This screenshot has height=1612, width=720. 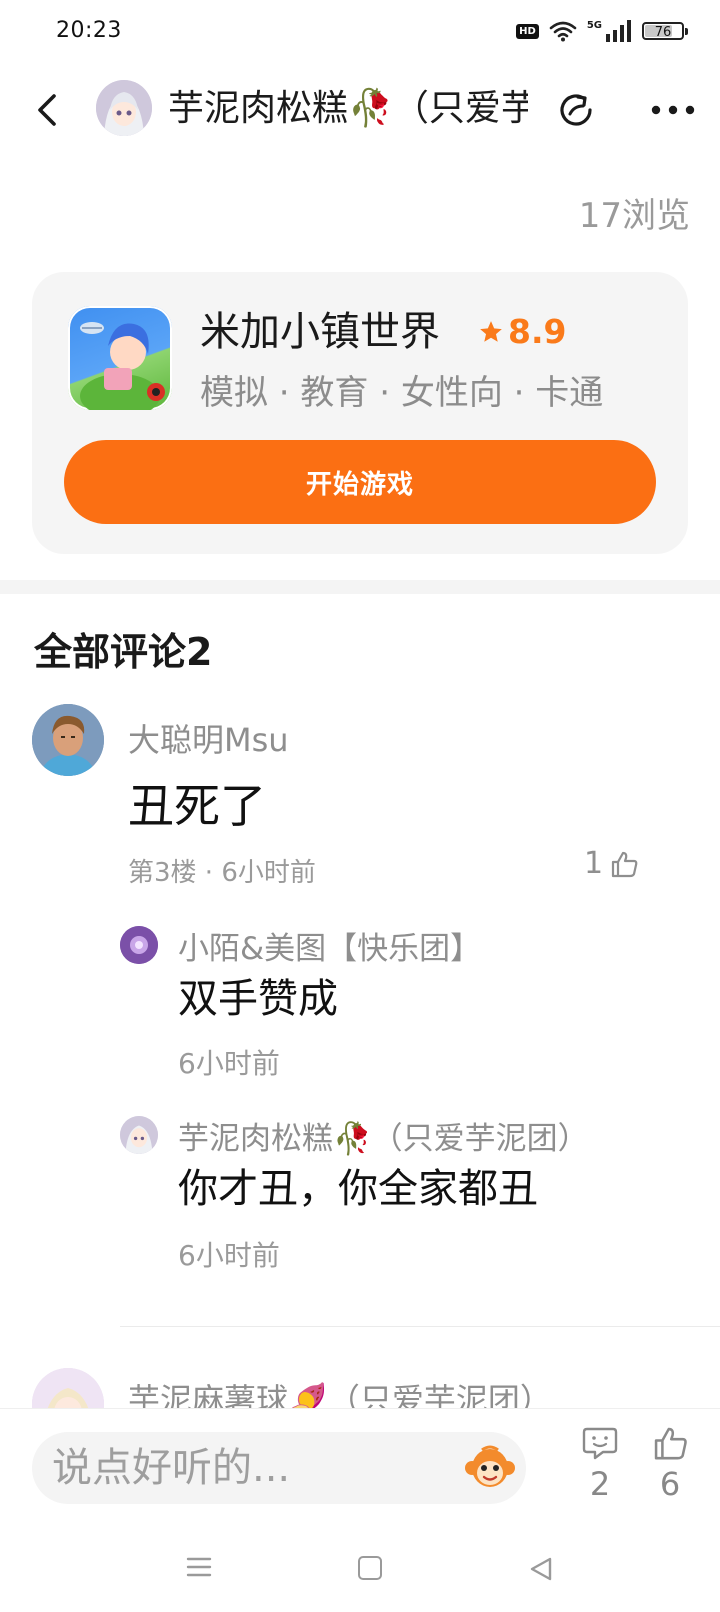 I want to click on game-app-icon, so click(x=120, y=358).